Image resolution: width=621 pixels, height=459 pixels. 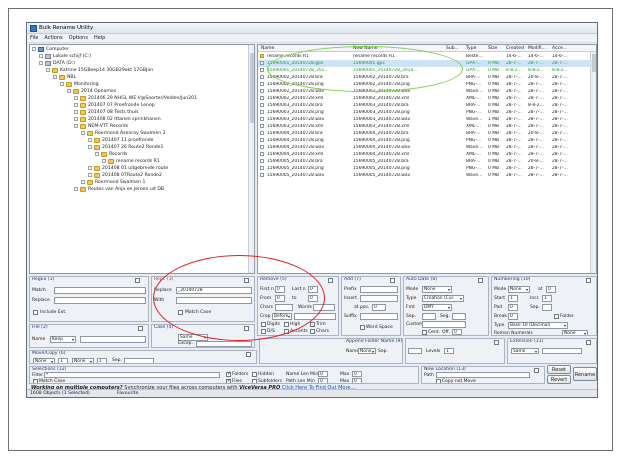 What do you see at coordinates (492, 48) in the screenshot?
I see `col-size: Size` at bounding box center [492, 48].